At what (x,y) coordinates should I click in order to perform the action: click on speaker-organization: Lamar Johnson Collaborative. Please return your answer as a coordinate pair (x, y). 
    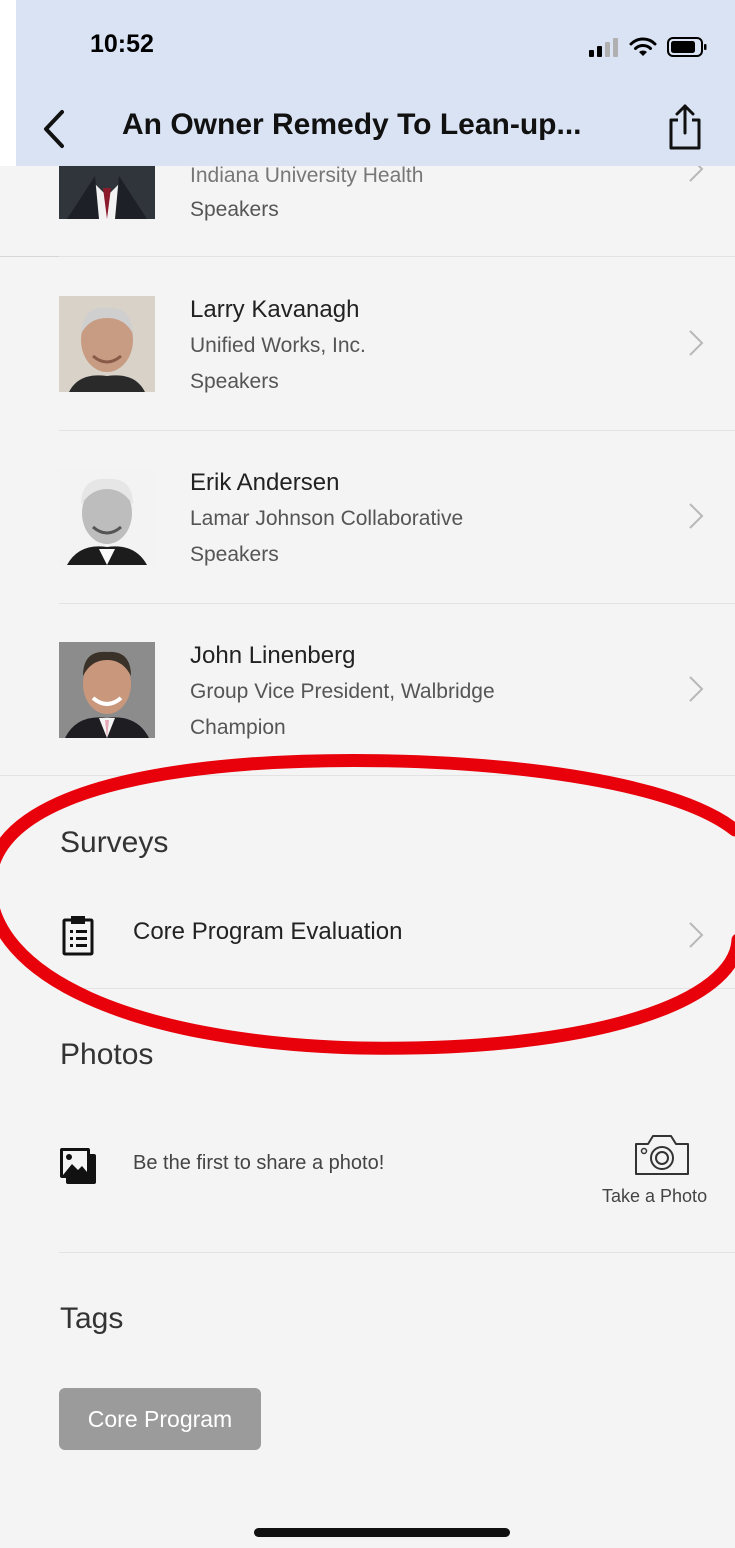
    Looking at the image, I should click on (327, 518).